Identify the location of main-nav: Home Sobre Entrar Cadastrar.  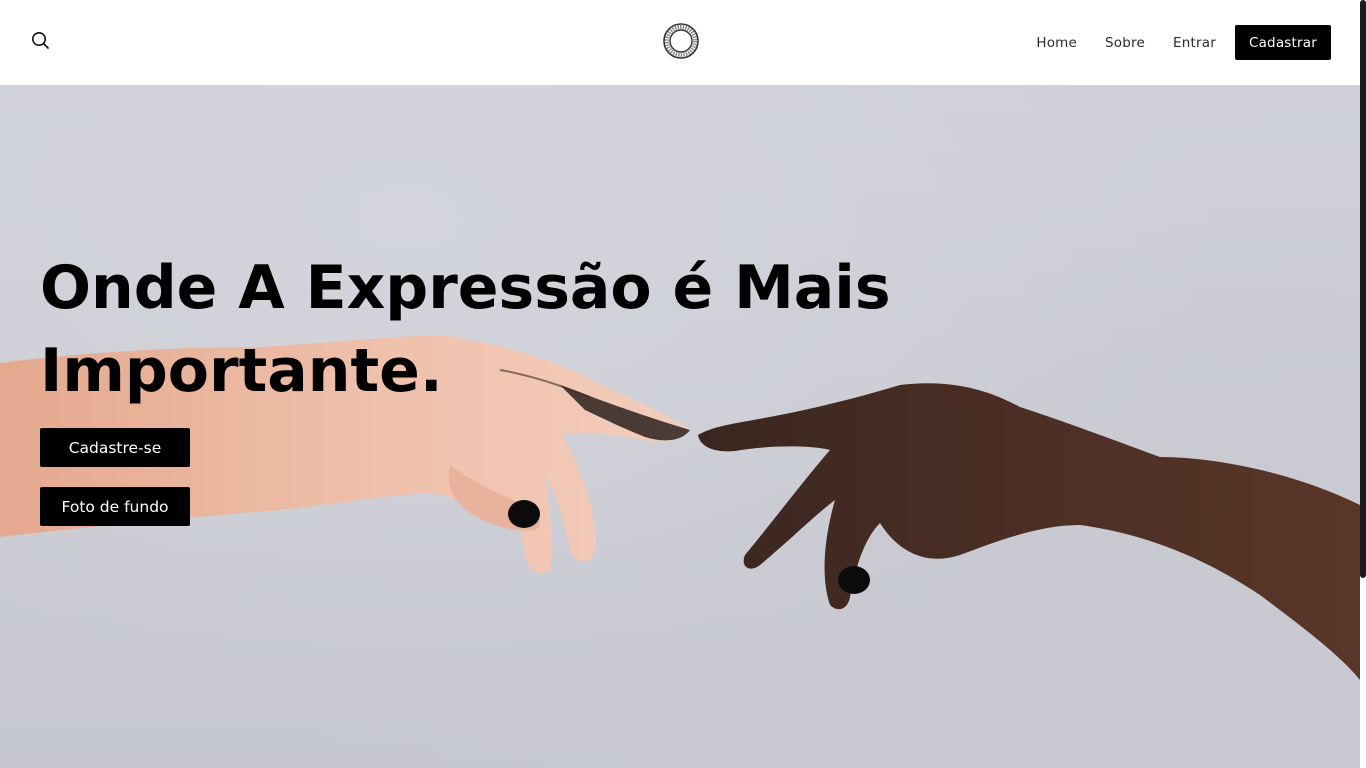
(1183, 42).